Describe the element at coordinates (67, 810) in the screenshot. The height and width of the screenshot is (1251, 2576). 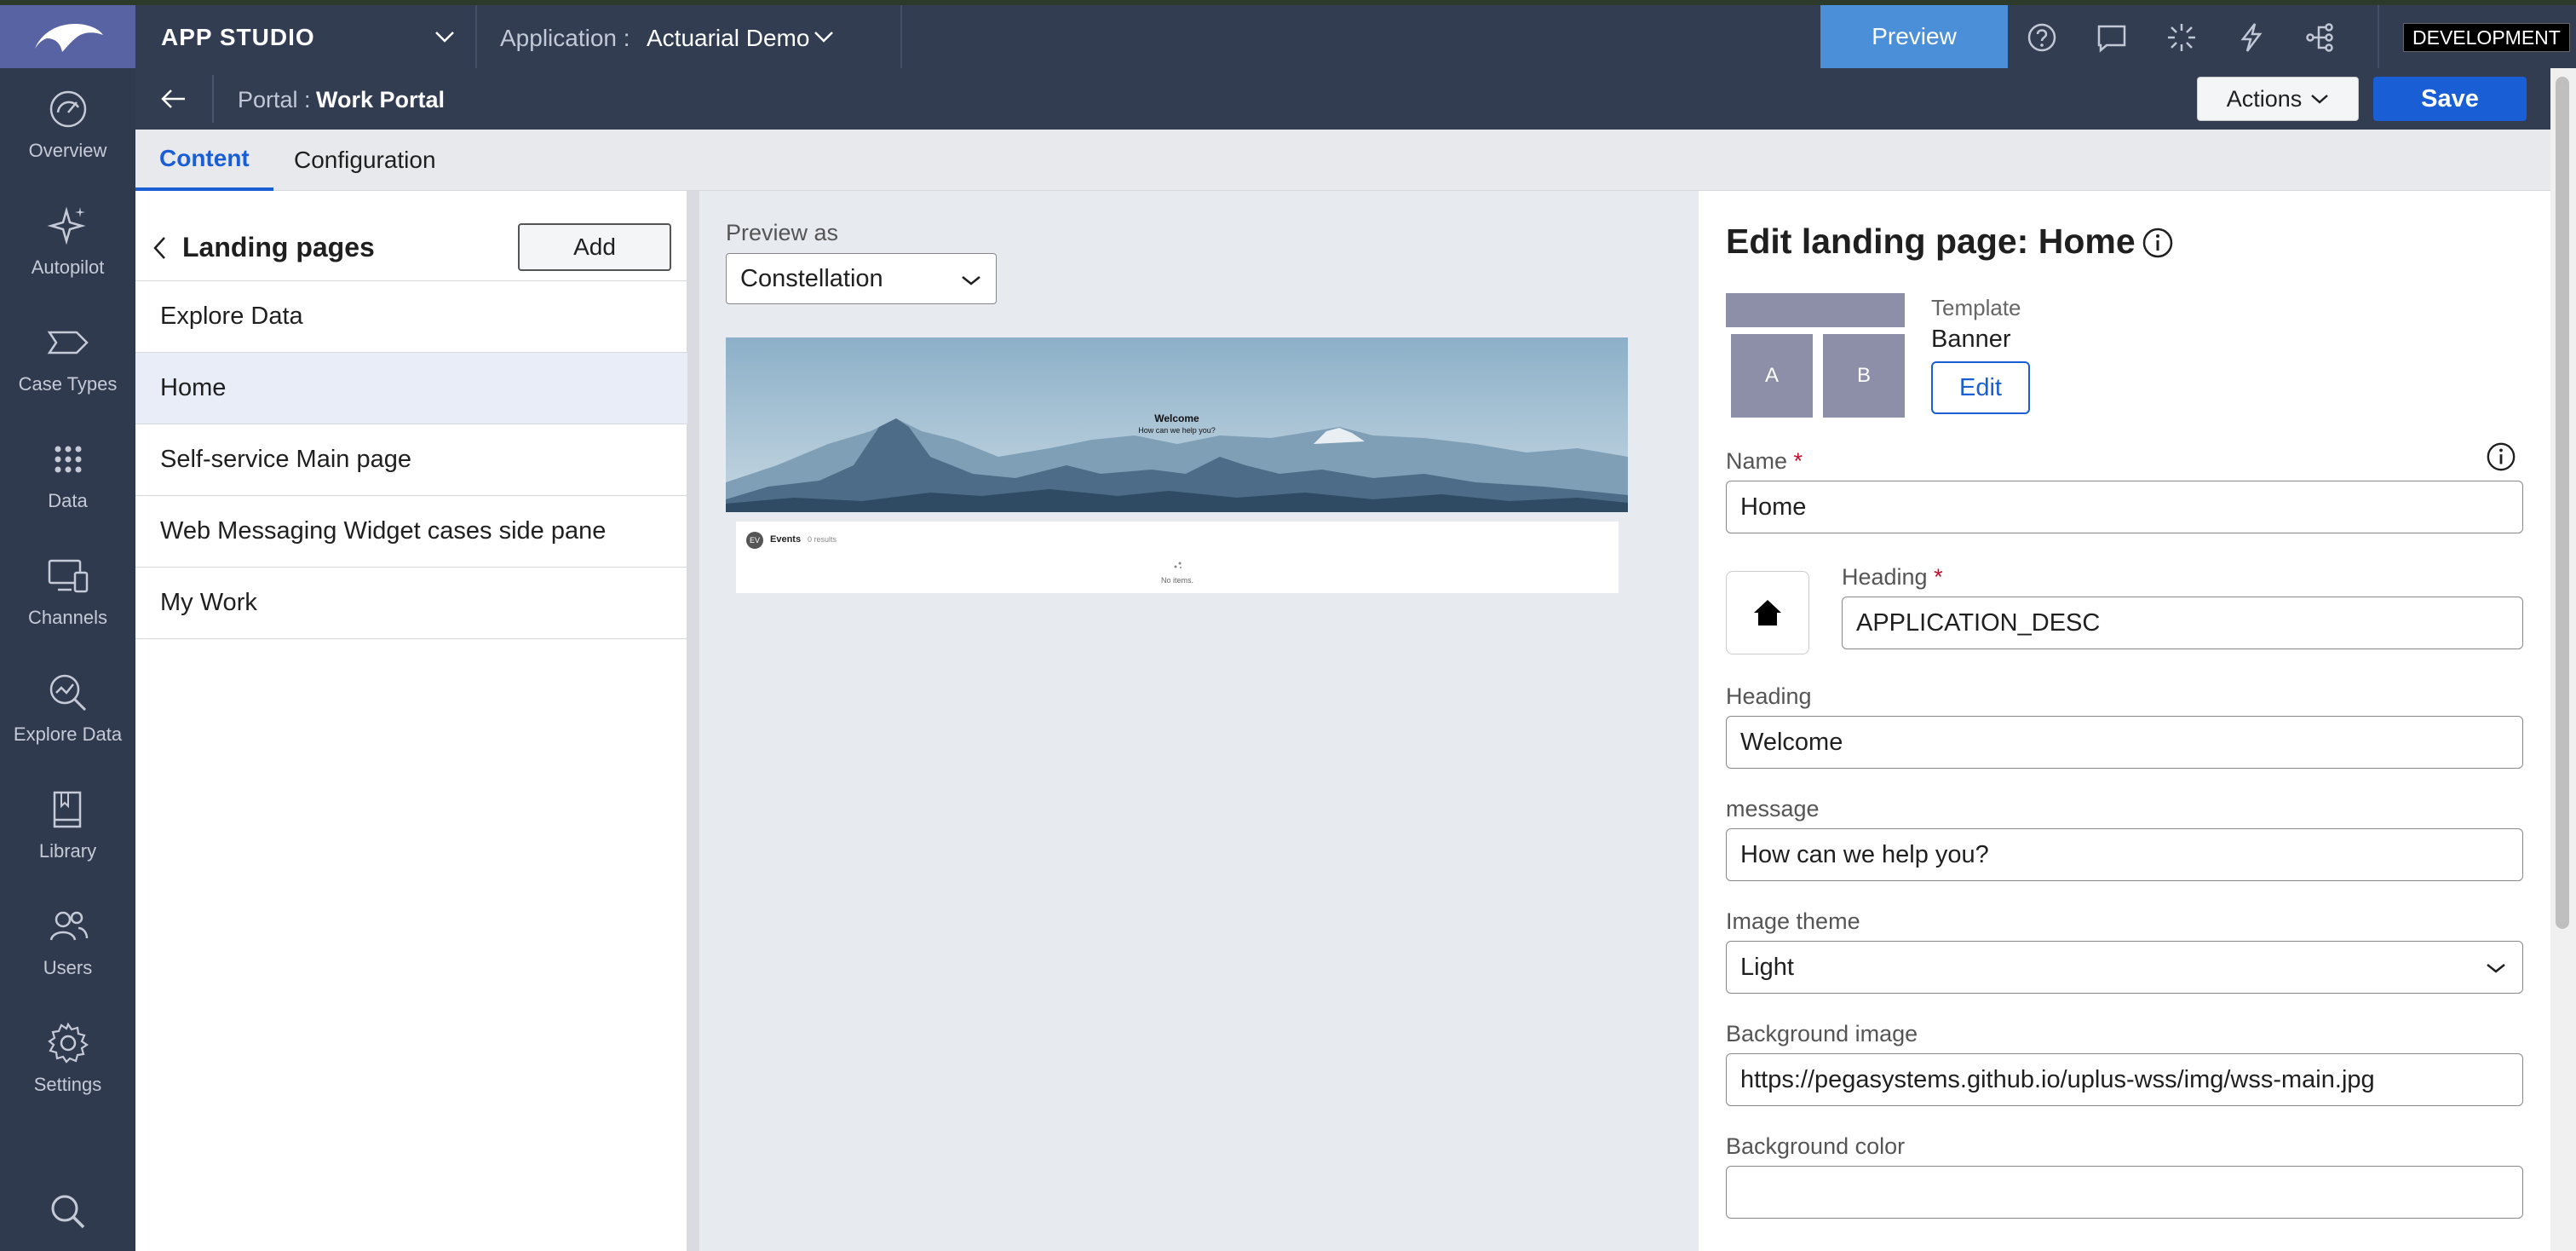
I see `book-icon` at that location.